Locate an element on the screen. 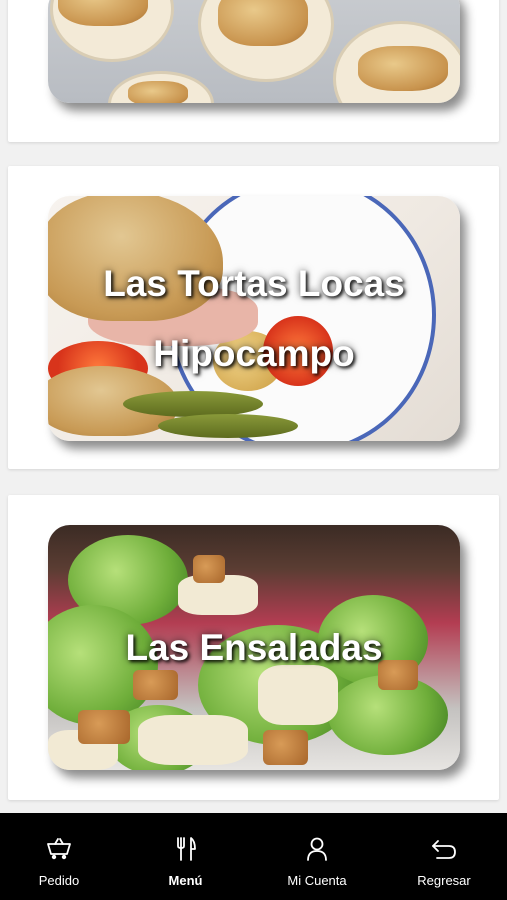  nav-item-menu: Menú is located at coordinates (185, 856).